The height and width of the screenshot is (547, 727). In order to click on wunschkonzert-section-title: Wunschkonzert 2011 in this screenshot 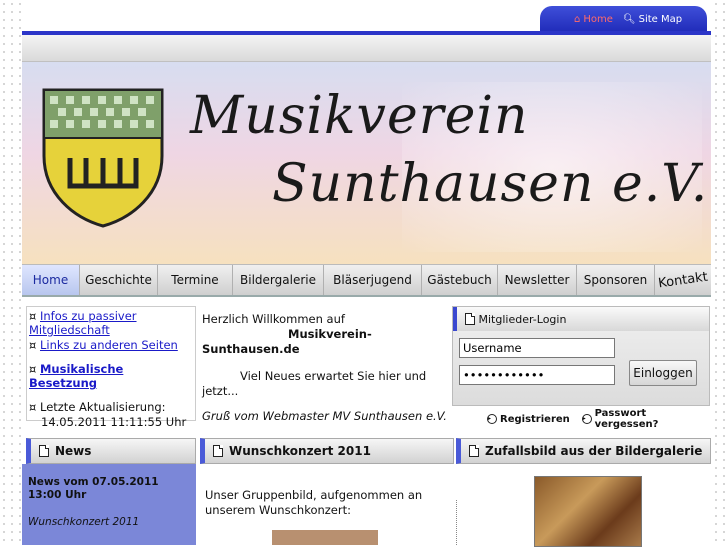, I will do `click(300, 451)`.